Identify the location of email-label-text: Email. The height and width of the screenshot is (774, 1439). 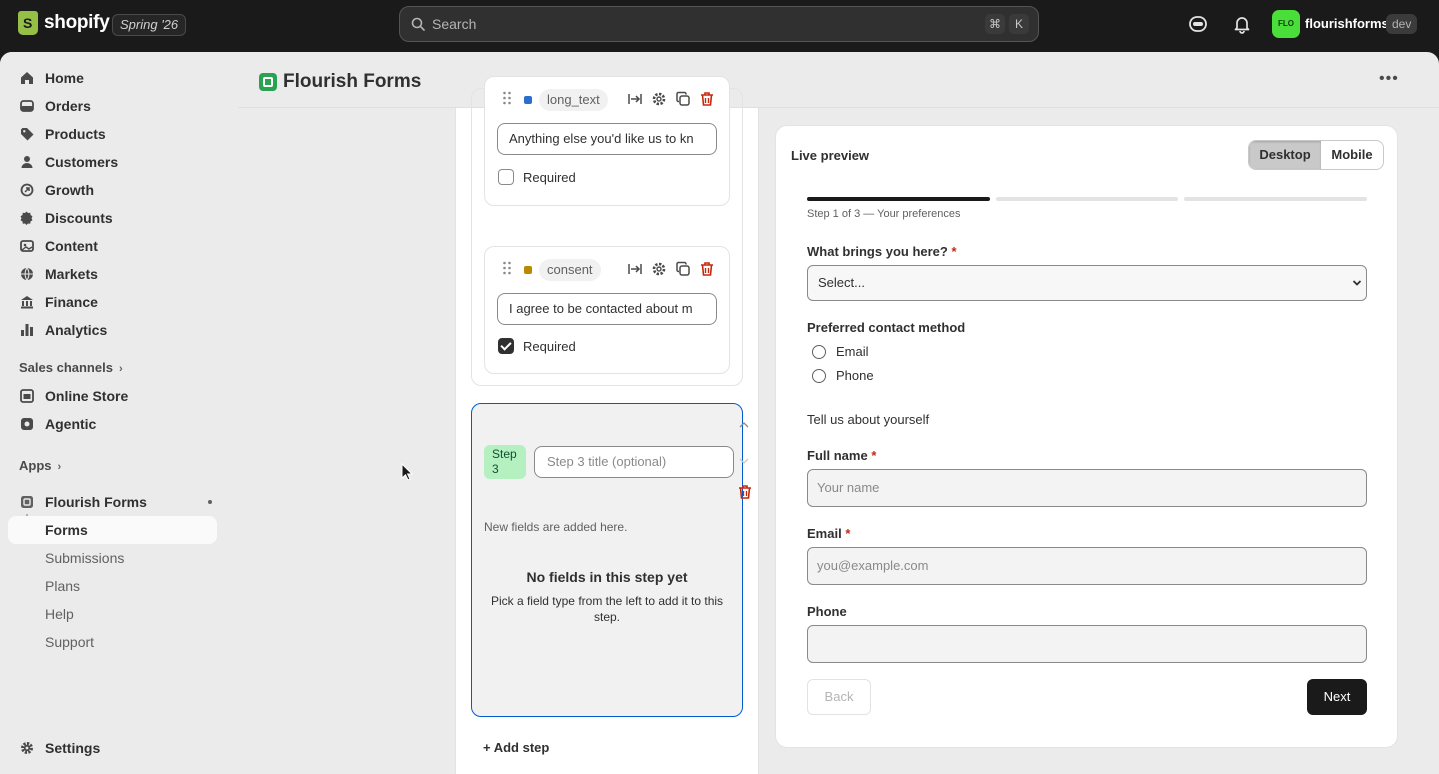
(824, 533).